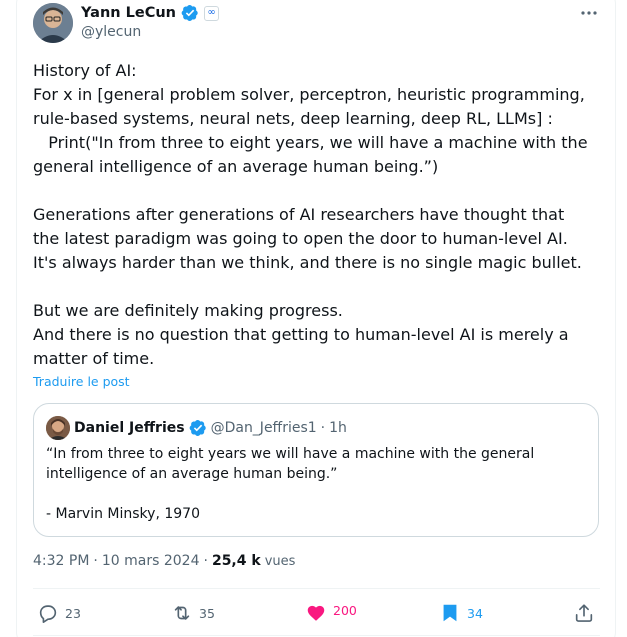  What do you see at coordinates (331, 613) in the screenshot?
I see `like-button: 200` at bounding box center [331, 613].